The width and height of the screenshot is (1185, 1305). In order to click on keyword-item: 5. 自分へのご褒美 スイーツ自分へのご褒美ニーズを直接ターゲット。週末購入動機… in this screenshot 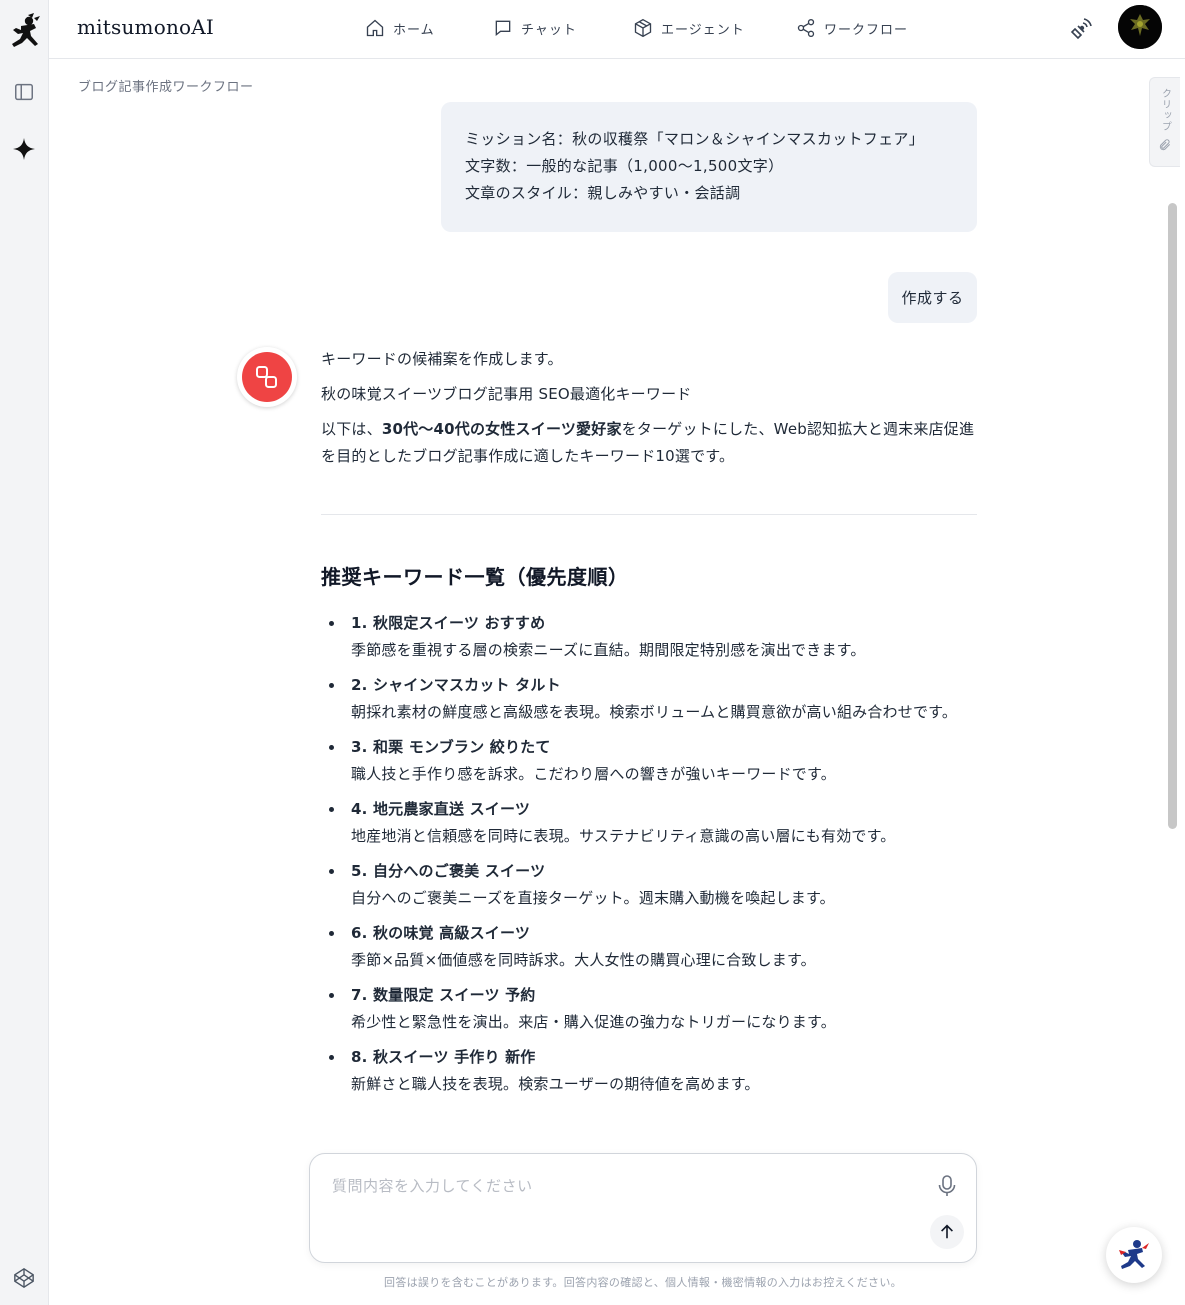, I will do `click(653, 885)`.